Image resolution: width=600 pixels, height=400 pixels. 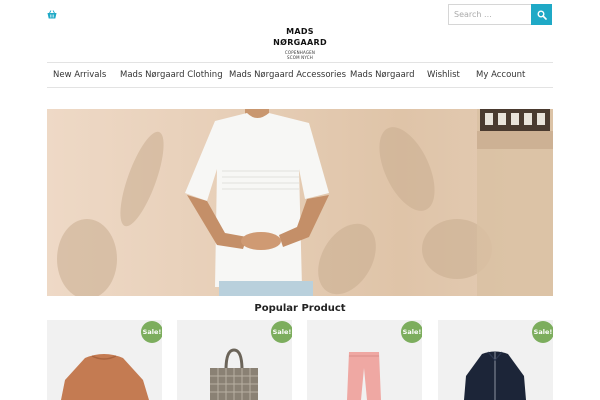 I want to click on product-card-jacket: Sale!, so click(x=495, y=360).